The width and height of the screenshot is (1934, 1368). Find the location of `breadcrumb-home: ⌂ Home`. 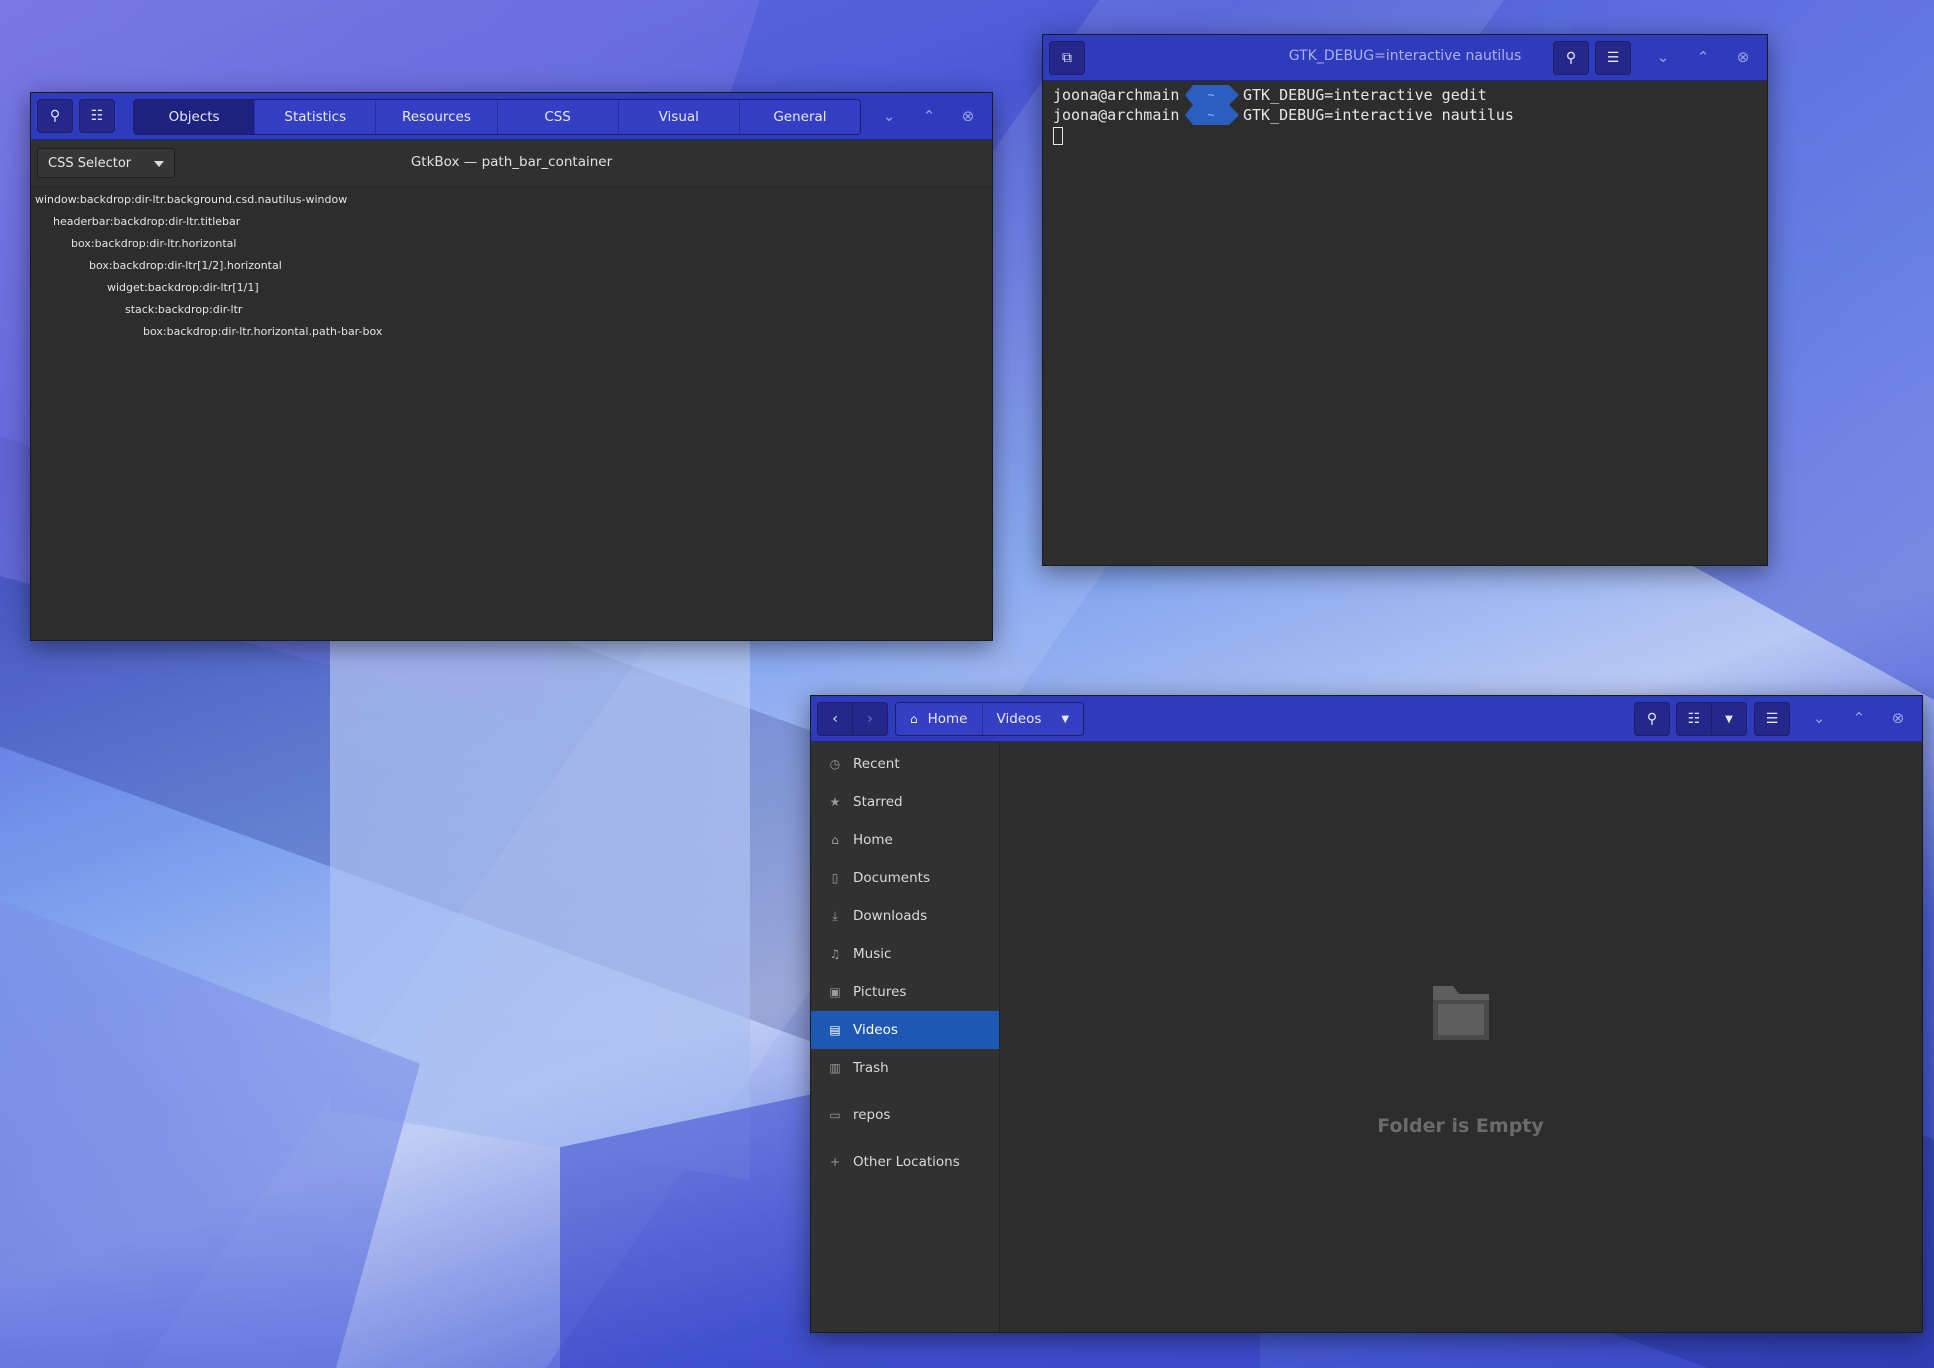

breadcrumb-home: ⌂ Home is located at coordinates (939, 719).